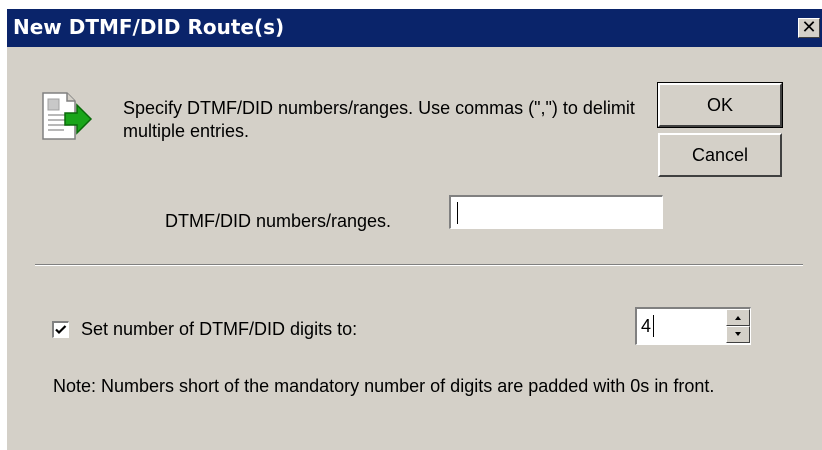  Describe the element at coordinates (646, 326) in the screenshot. I see `digits-value: 4` at that location.